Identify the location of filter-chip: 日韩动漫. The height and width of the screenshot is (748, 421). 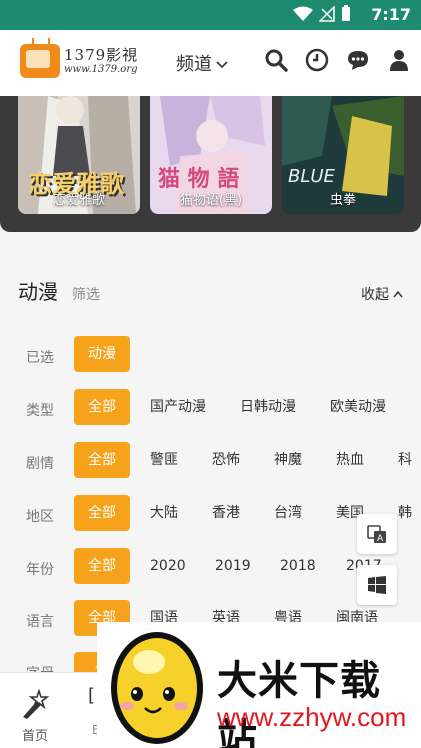
(268, 407).